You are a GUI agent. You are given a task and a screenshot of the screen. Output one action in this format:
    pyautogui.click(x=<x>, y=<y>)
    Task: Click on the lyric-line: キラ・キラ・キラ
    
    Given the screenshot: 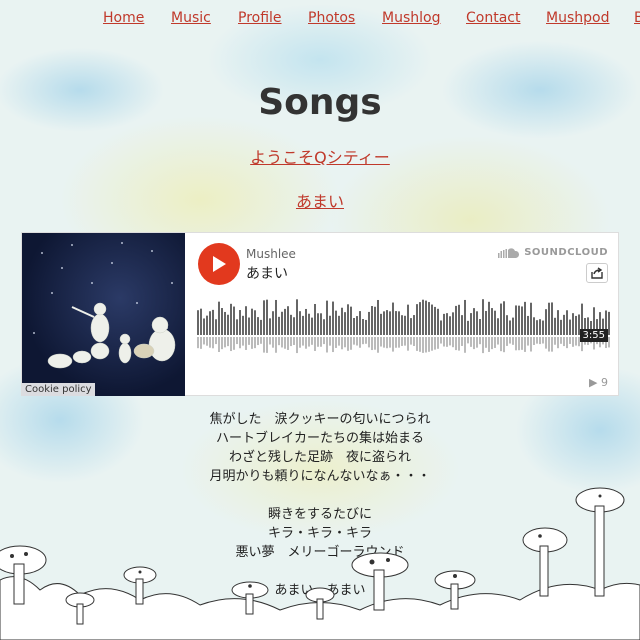 What is the action you would take?
    pyautogui.click(x=319, y=533)
    